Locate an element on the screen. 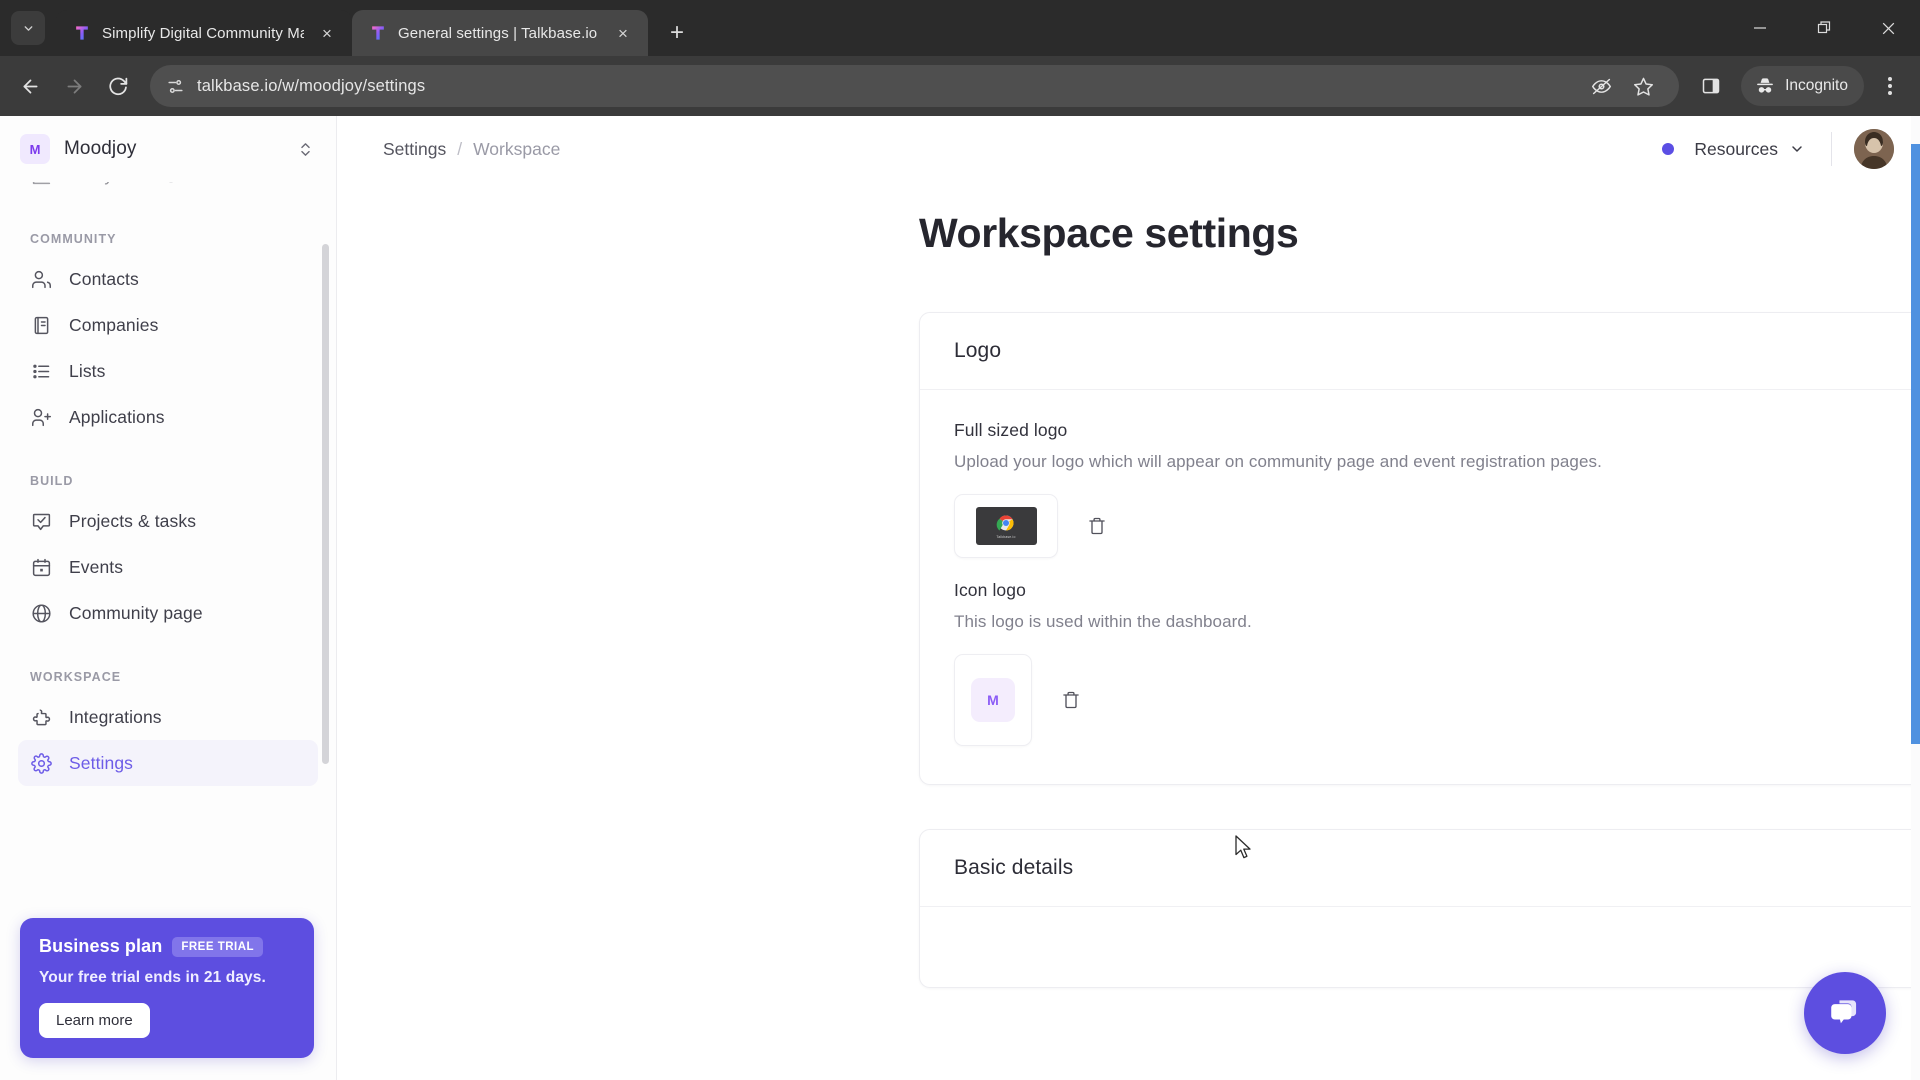 This screenshot has width=1920, height=1080. browser-tab-2: General settings | Talkbase.io × is located at coordinates (500, 33).